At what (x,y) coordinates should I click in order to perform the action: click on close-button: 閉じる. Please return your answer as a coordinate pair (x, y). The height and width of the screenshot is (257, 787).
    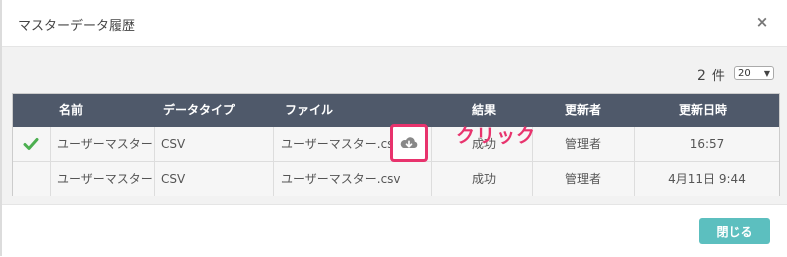
    Looking at the image, I should click on (734, 231).